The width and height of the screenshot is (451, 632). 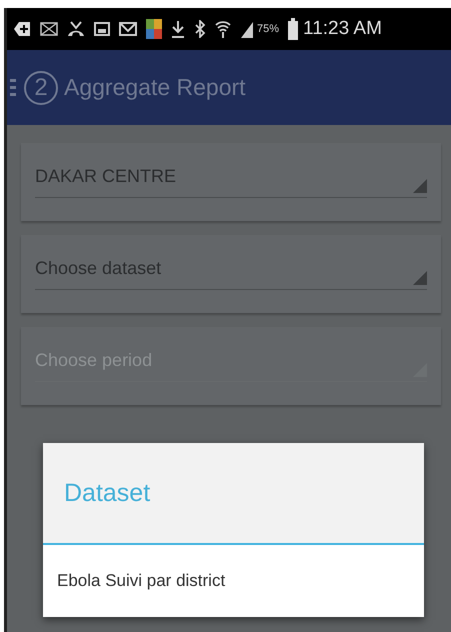 What do you see at coordinates (107, 493) in the screenshot?
I see `dialog-title: Dataset` at bounding box center [107, 493].